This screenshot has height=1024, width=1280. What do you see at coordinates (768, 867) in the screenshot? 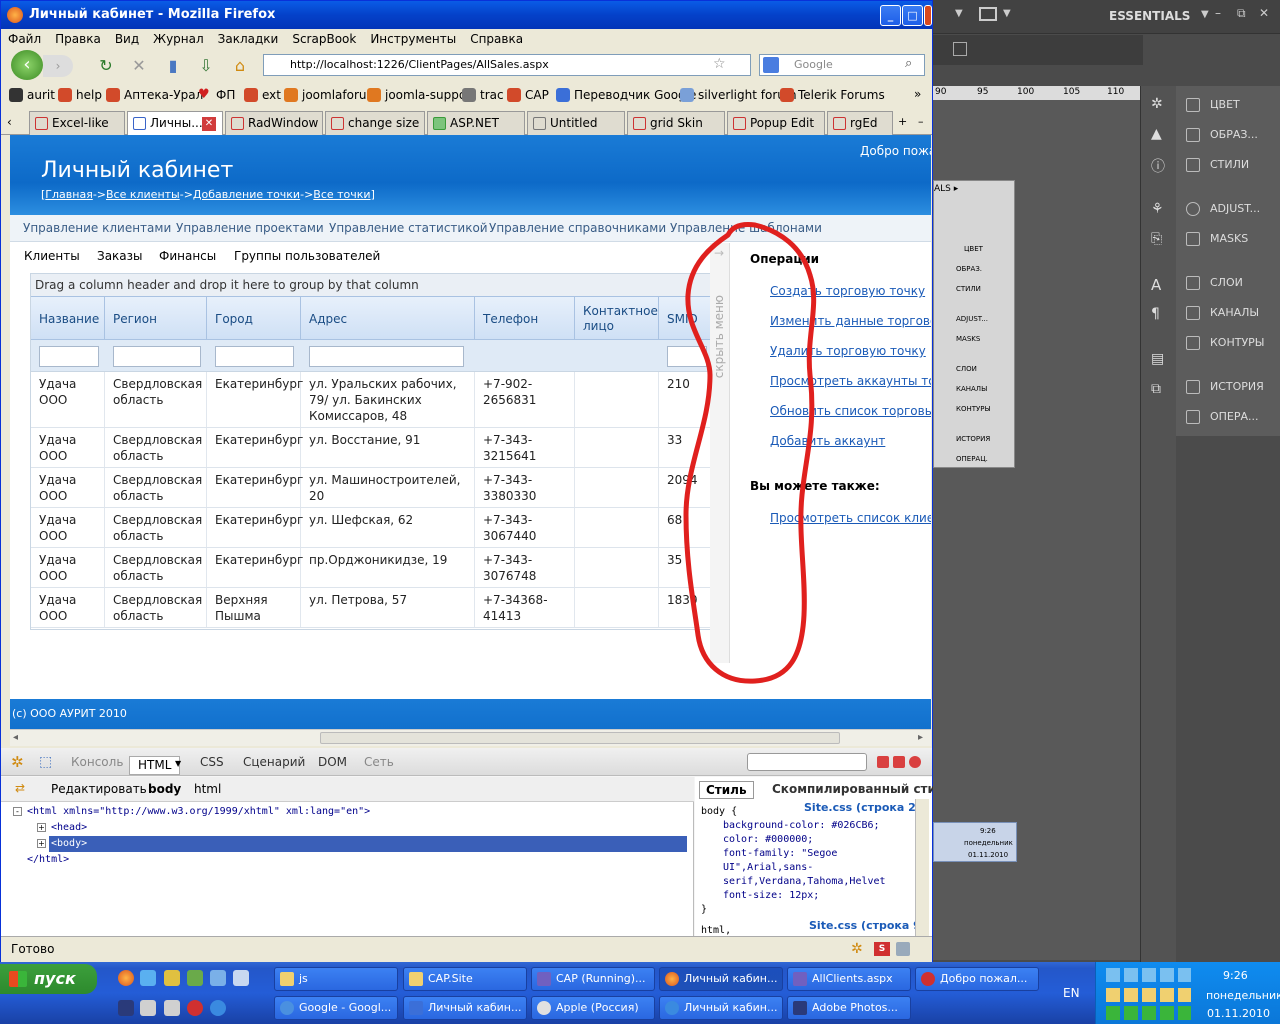
I see `css-rule: UI",Arial,sans-` at bounding box center [768, 867].